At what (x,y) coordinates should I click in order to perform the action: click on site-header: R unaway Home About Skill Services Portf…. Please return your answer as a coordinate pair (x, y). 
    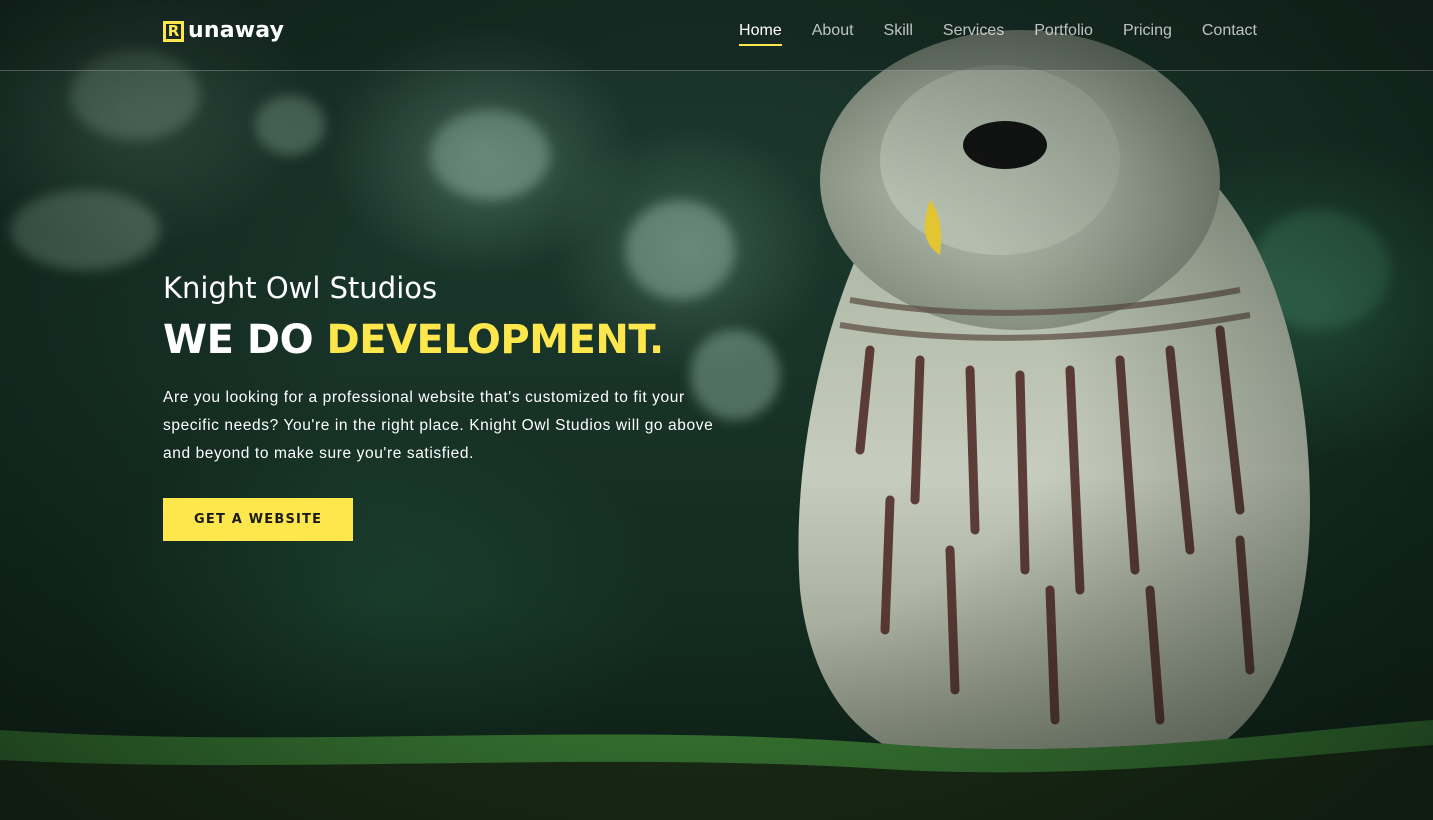
    Looking at the image, I should click on (716, 35).